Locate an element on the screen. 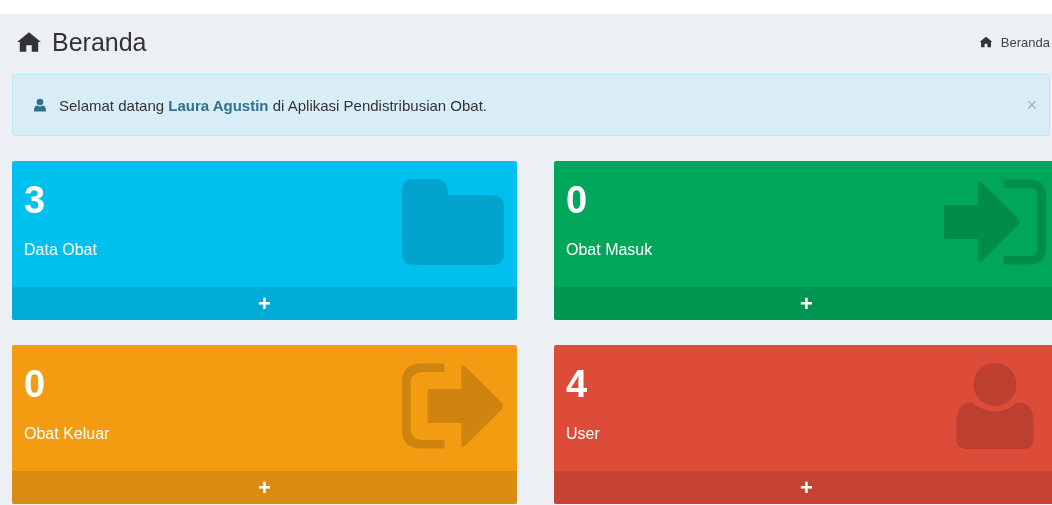 The width and height of the screenshot is (1052, 505). sign-in-icon is located at coordinates (995, 222).